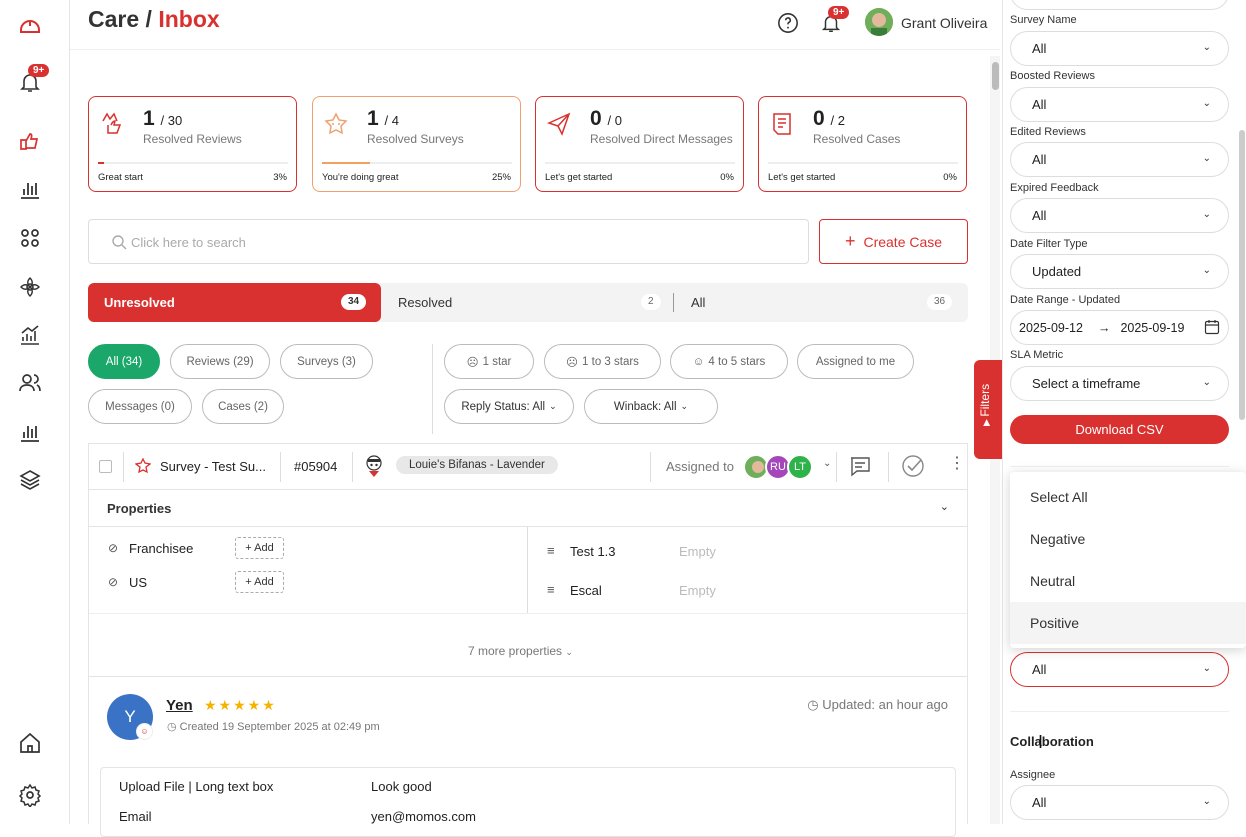  I want to click on filter-label: Assignee, so click(1033, 775).